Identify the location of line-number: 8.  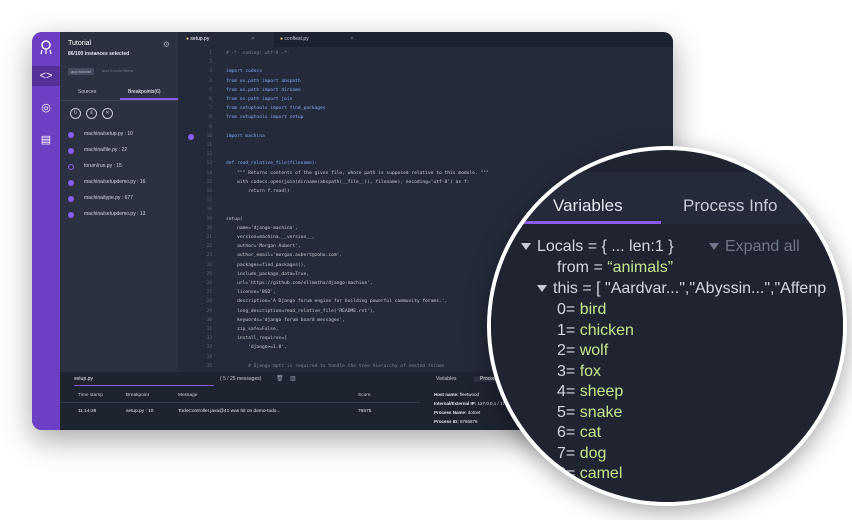
(197, 117).